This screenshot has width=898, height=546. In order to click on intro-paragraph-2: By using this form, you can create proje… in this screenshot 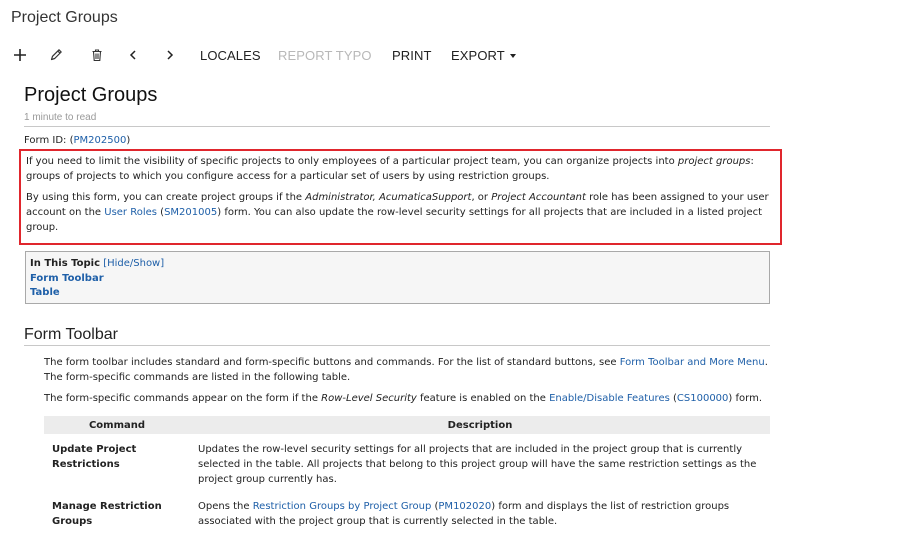, I will do `click(401, 213)`.